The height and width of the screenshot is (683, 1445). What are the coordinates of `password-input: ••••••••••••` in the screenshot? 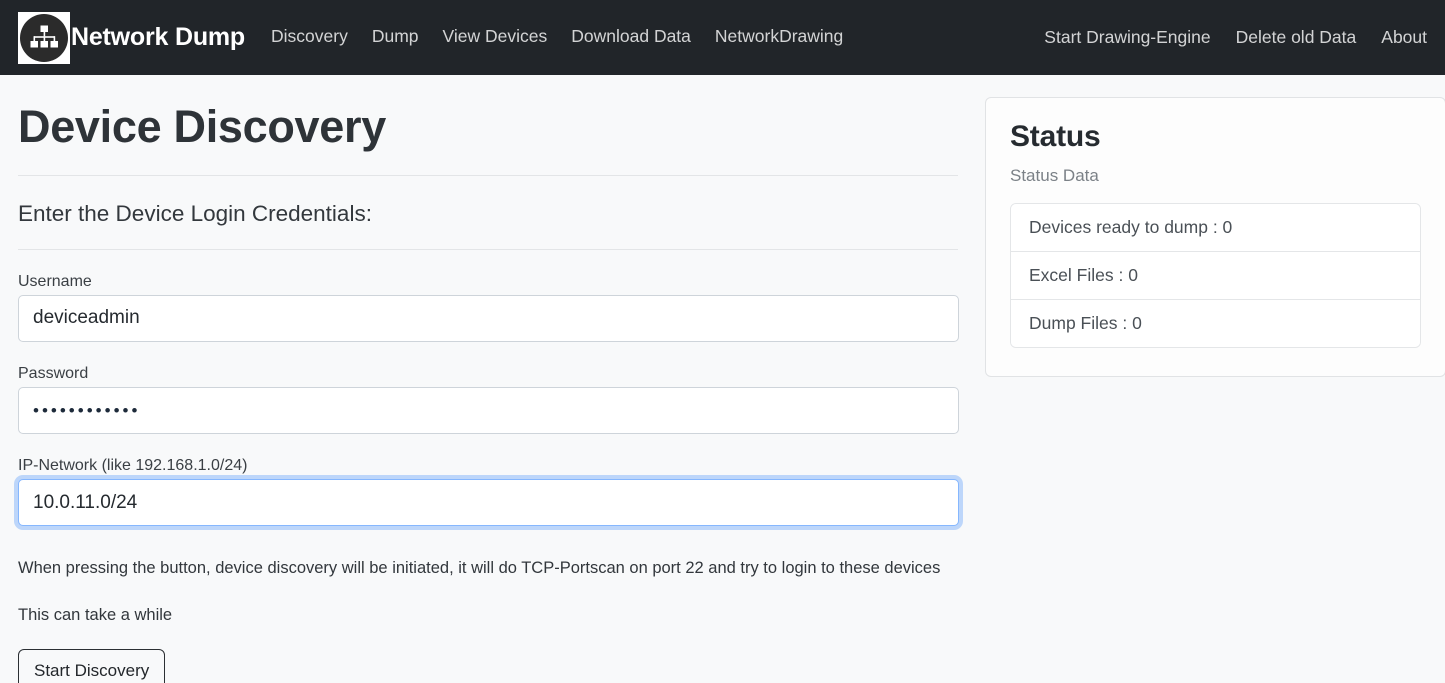 It's located at (488, 411).